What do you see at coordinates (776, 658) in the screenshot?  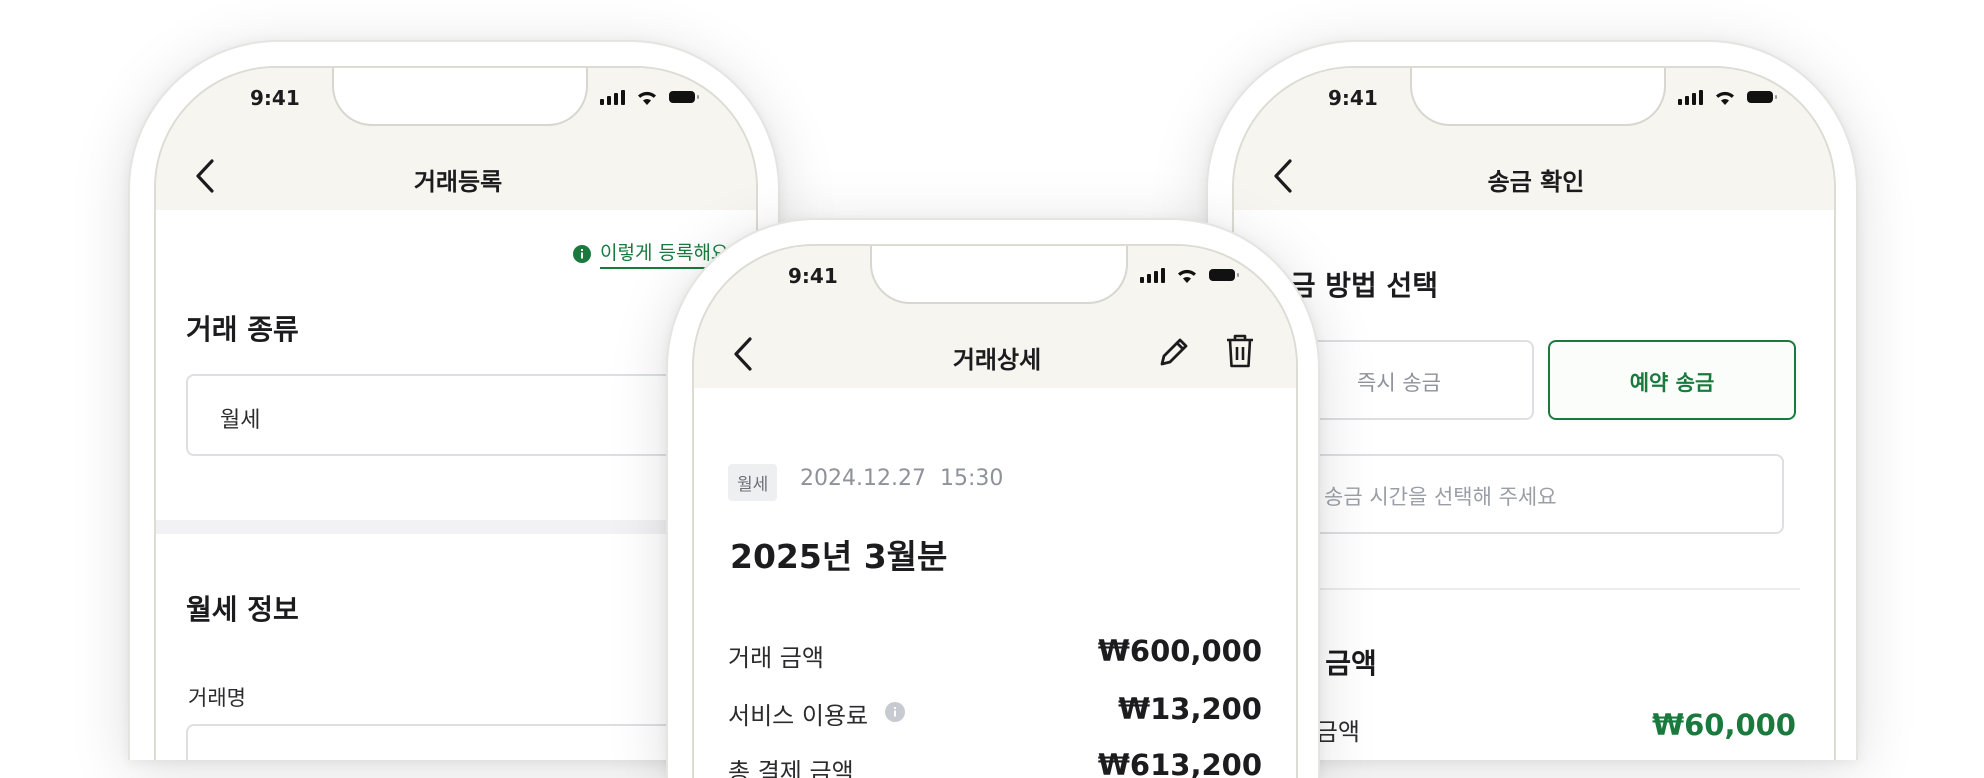 I see `detail-row-label: 거래 금액` at bounding box center [776, 658].